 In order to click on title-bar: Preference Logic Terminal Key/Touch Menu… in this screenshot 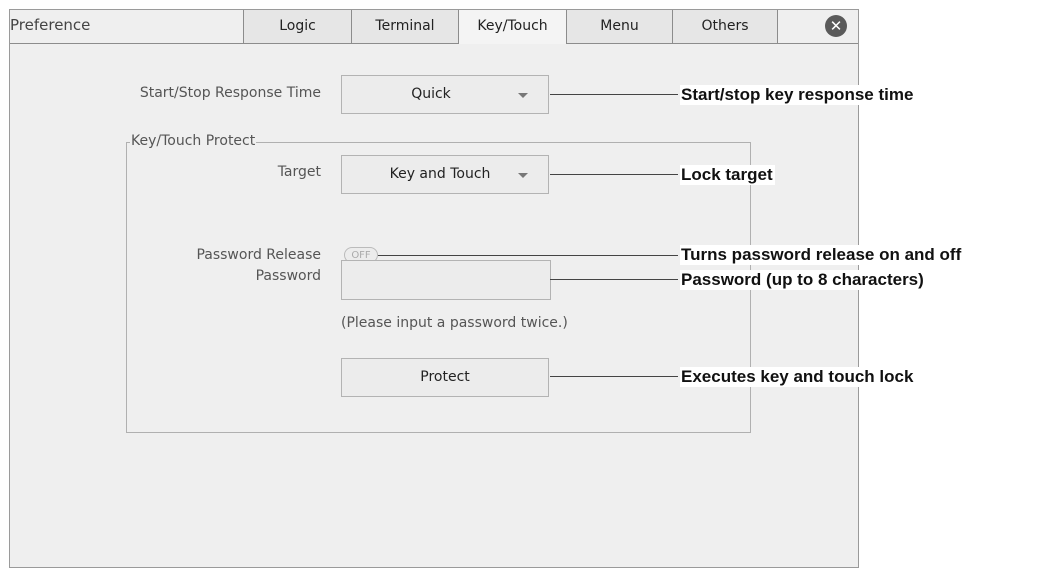, I will do `click(434, 27)`.